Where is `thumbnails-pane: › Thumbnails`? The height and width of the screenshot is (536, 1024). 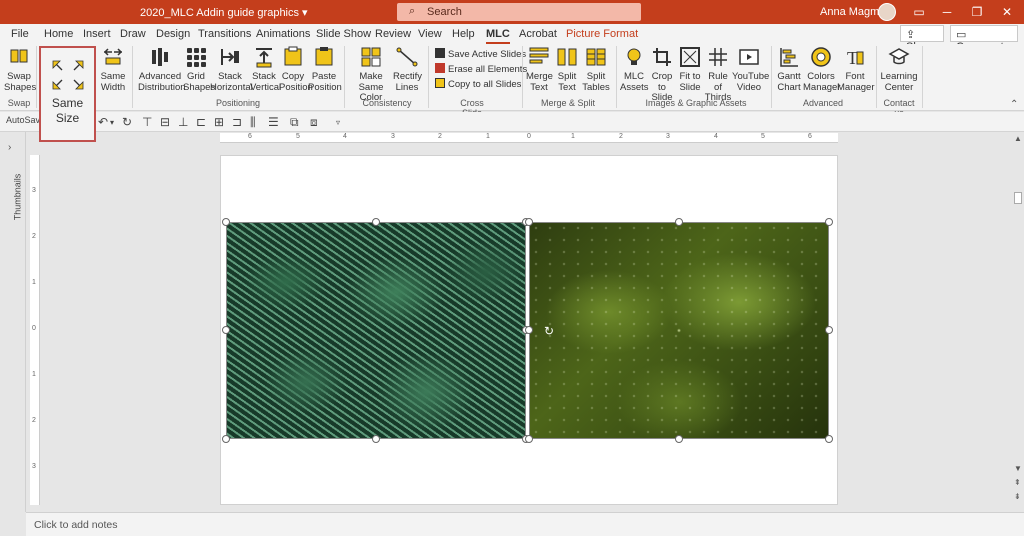 thumbnails-pane: › Thumbnails is located at coordinates (13, 322).